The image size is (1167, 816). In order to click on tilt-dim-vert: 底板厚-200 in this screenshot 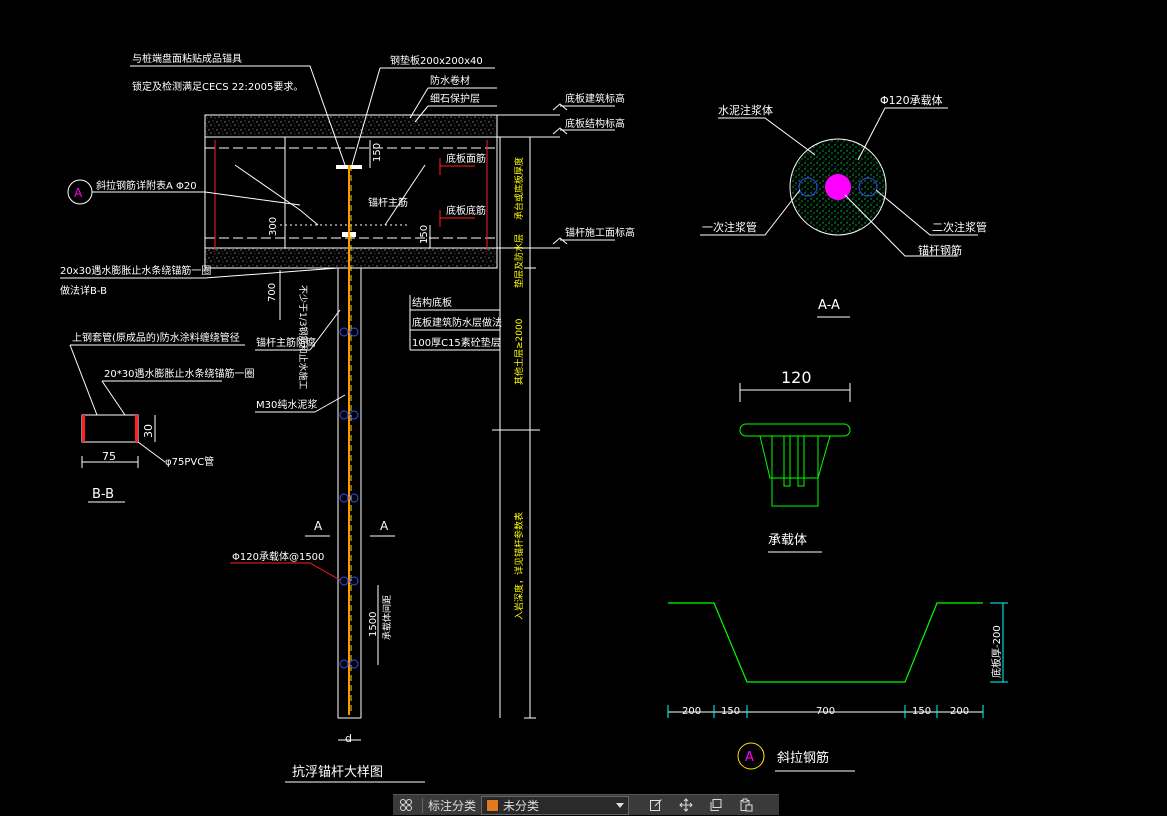, I will do `click(996, 651)`.